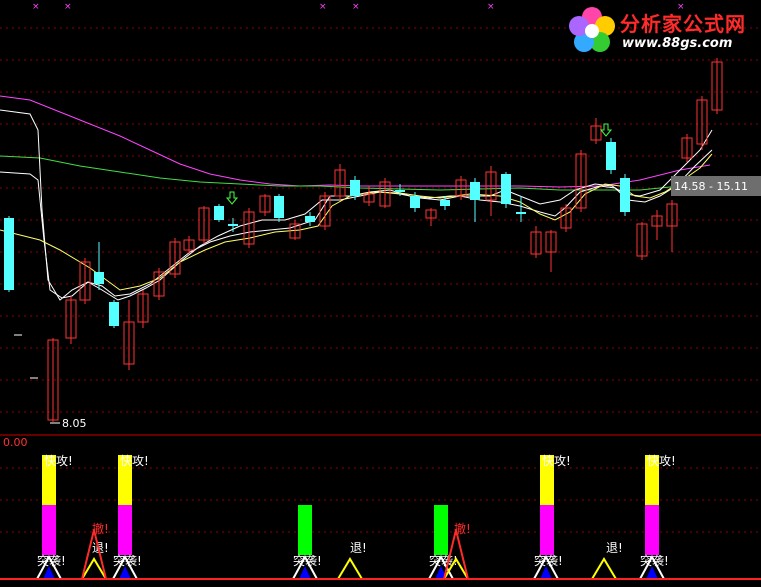 The width and height of the screenshot is (761, 587). What do you see at coordinates (74, 423) in the screenshot?
I see `low-price-label: 8.05` at bounding box center [74, 423].